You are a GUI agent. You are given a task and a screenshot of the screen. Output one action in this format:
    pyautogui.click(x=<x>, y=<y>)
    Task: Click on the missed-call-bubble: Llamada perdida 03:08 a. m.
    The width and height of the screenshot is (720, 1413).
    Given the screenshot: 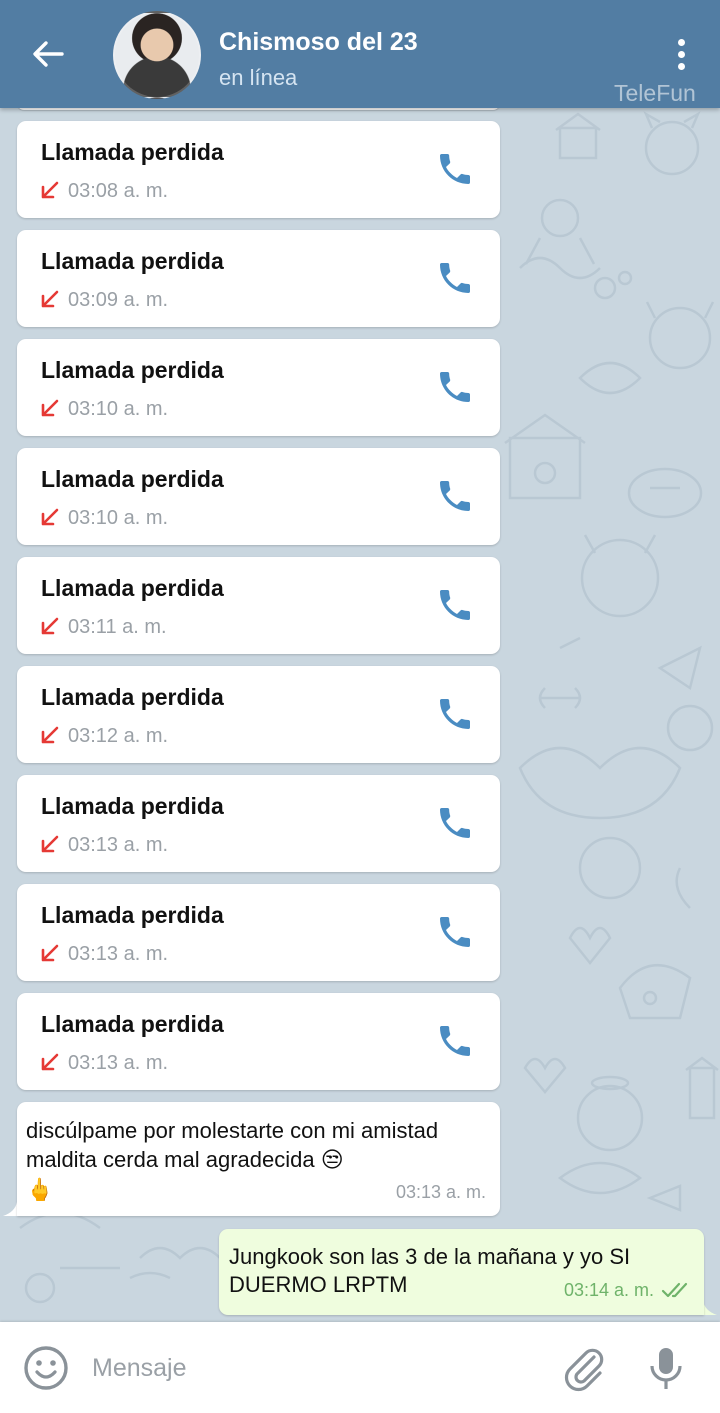 What is the action you would take?
    pyautogui.click(x=258, y=169)
    